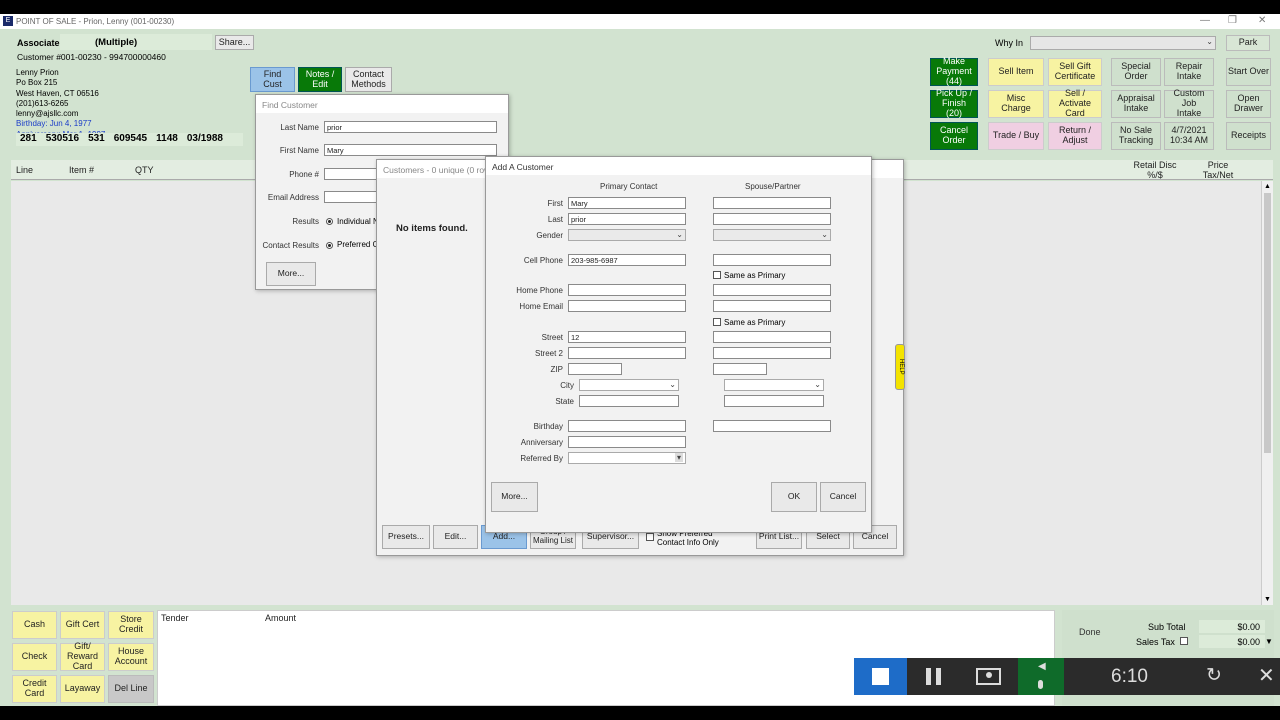  What do you see at coordinates (1269, 641) in the screenshot?
I see `chevron-down-icon: ▼` at bounding box center [1269, 641].